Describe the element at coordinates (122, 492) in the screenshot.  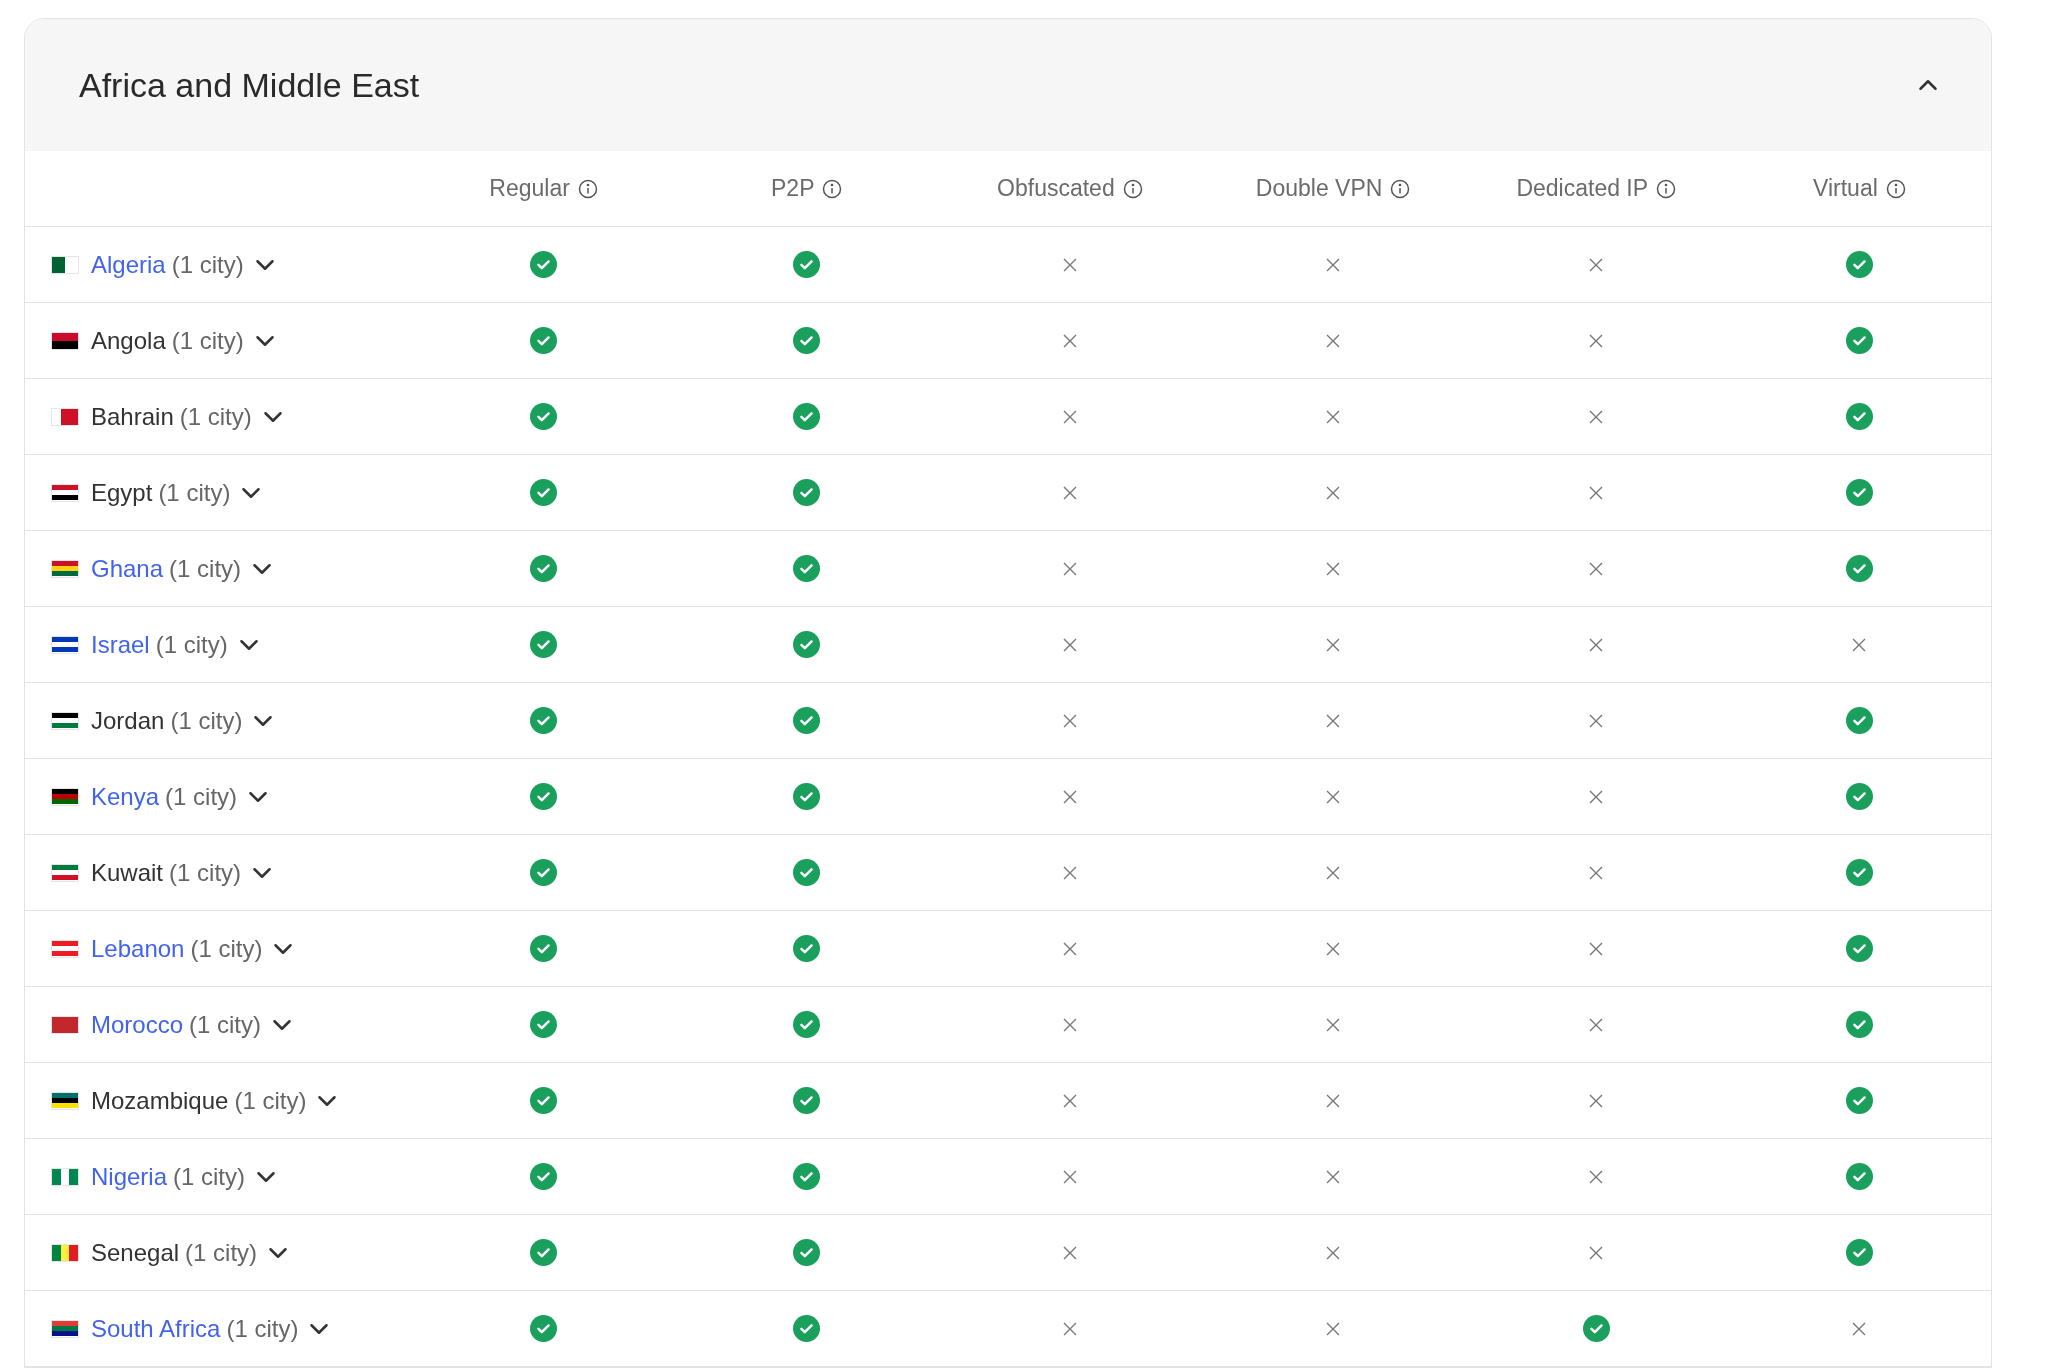
I see `country-name: Egypt` at that location.